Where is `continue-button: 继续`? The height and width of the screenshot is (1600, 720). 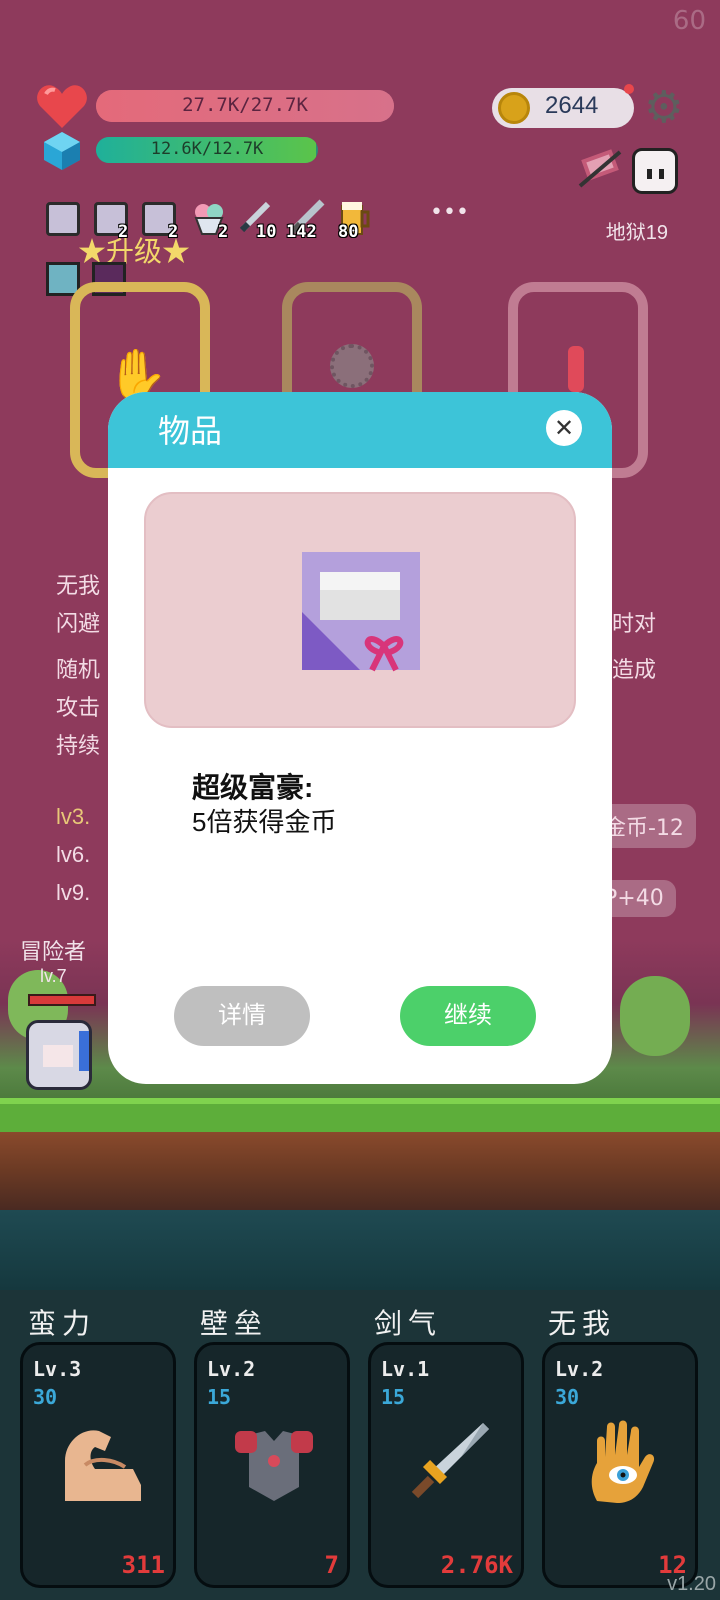 continue-button: 继续 is located at coordinates (468, 1016).